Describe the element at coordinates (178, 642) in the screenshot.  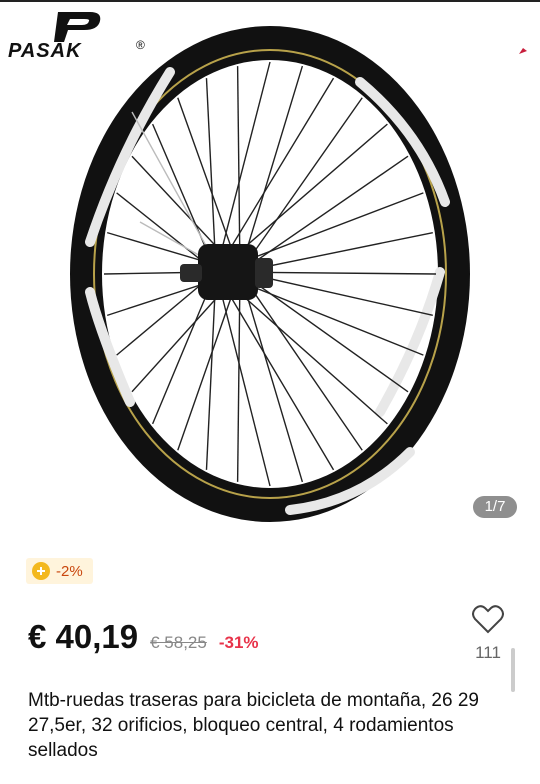
I see `original-price: € 58,25` at that location.